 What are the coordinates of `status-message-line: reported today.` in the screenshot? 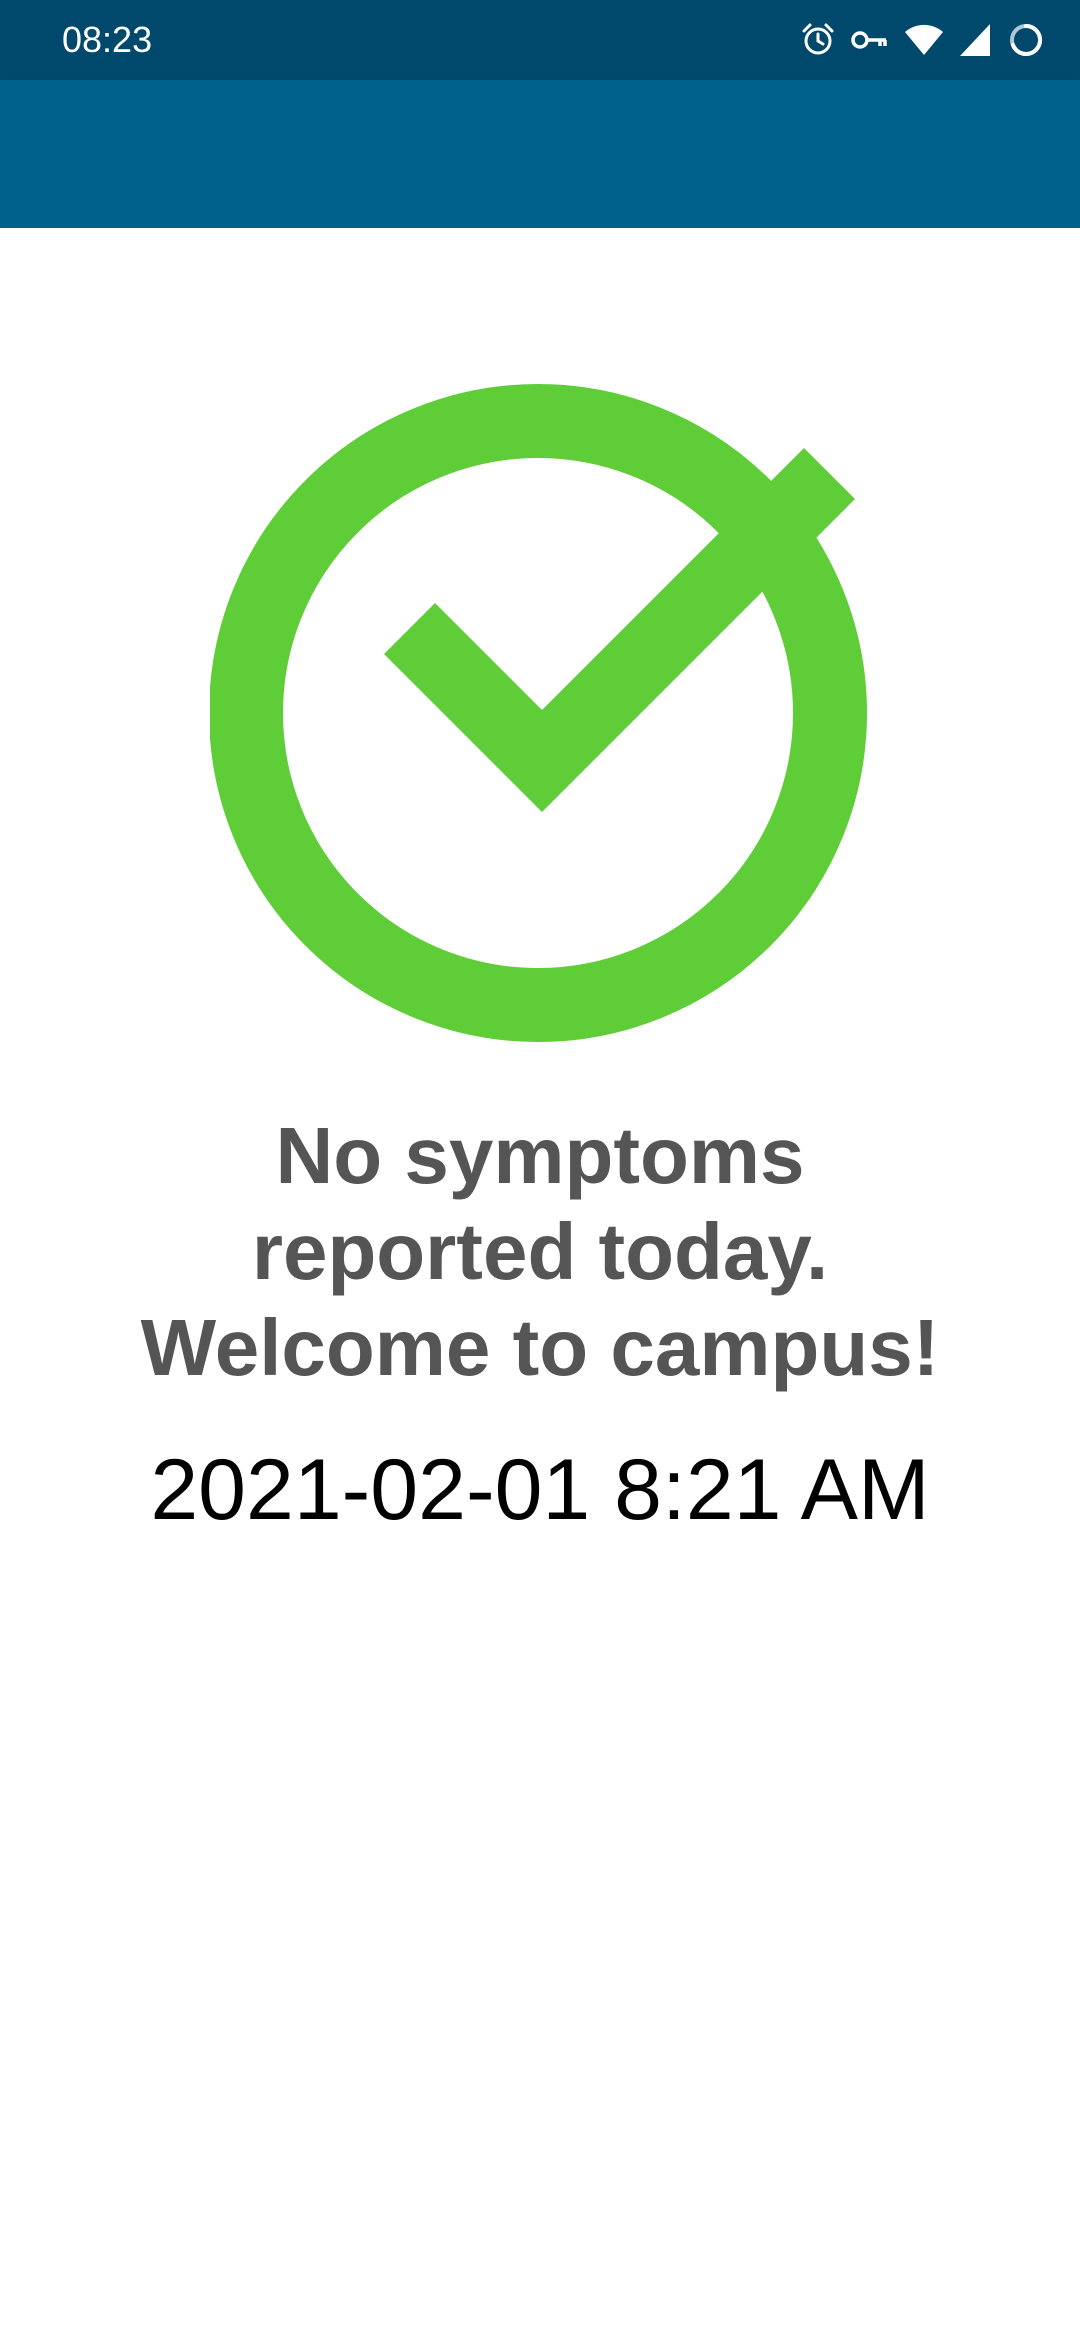 It's located at (540, 1251).